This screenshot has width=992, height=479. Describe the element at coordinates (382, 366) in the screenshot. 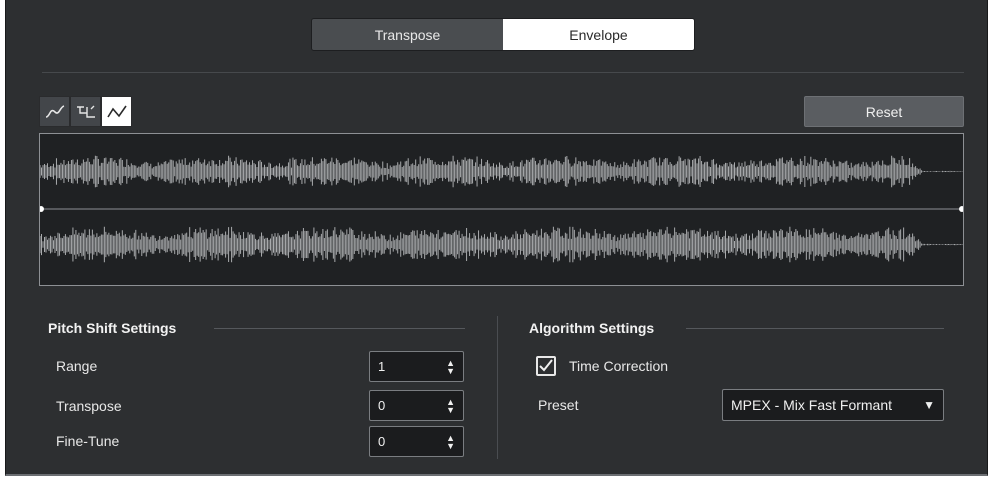

I see `range-value: 1` at that location.